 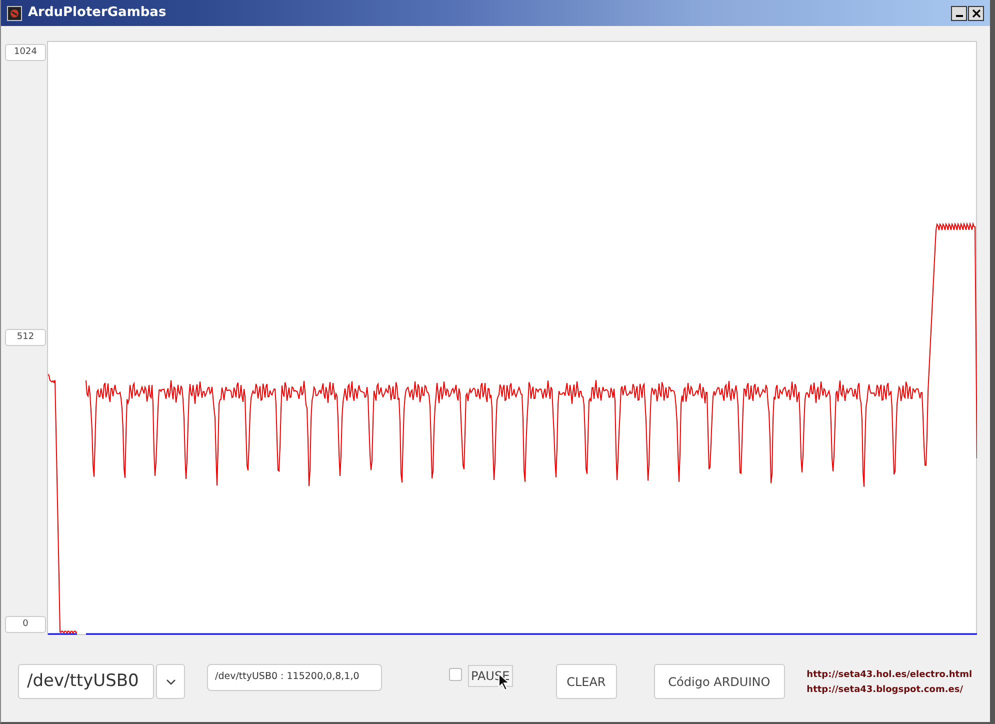 What do you see at coordinates (889, 675) in the screenshot?
I see `web-link: http://seta43.hol.es/electro.html` at bounding box center [889, 675].